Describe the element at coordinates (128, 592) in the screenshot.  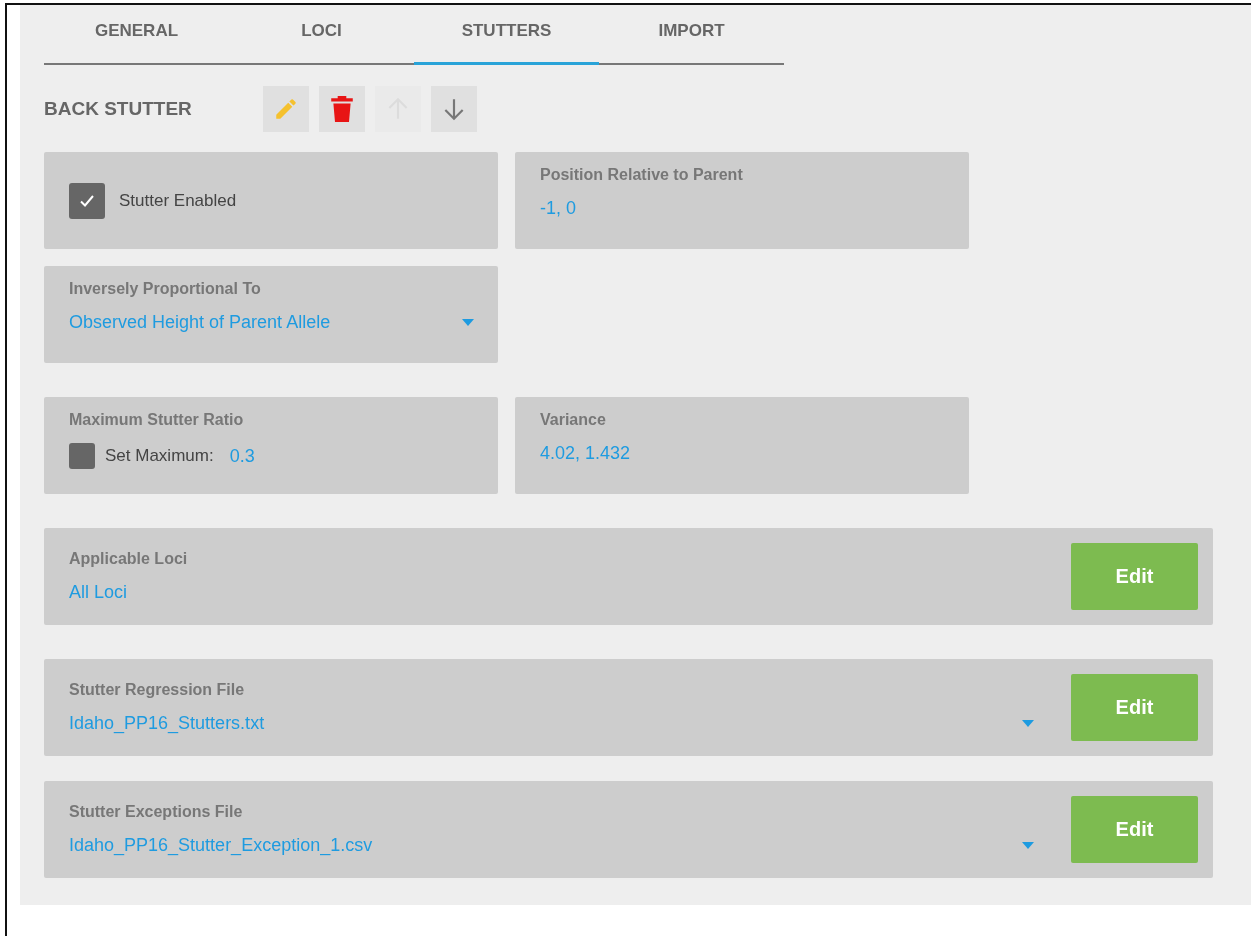
I see `field-value: All Loci` at that location.